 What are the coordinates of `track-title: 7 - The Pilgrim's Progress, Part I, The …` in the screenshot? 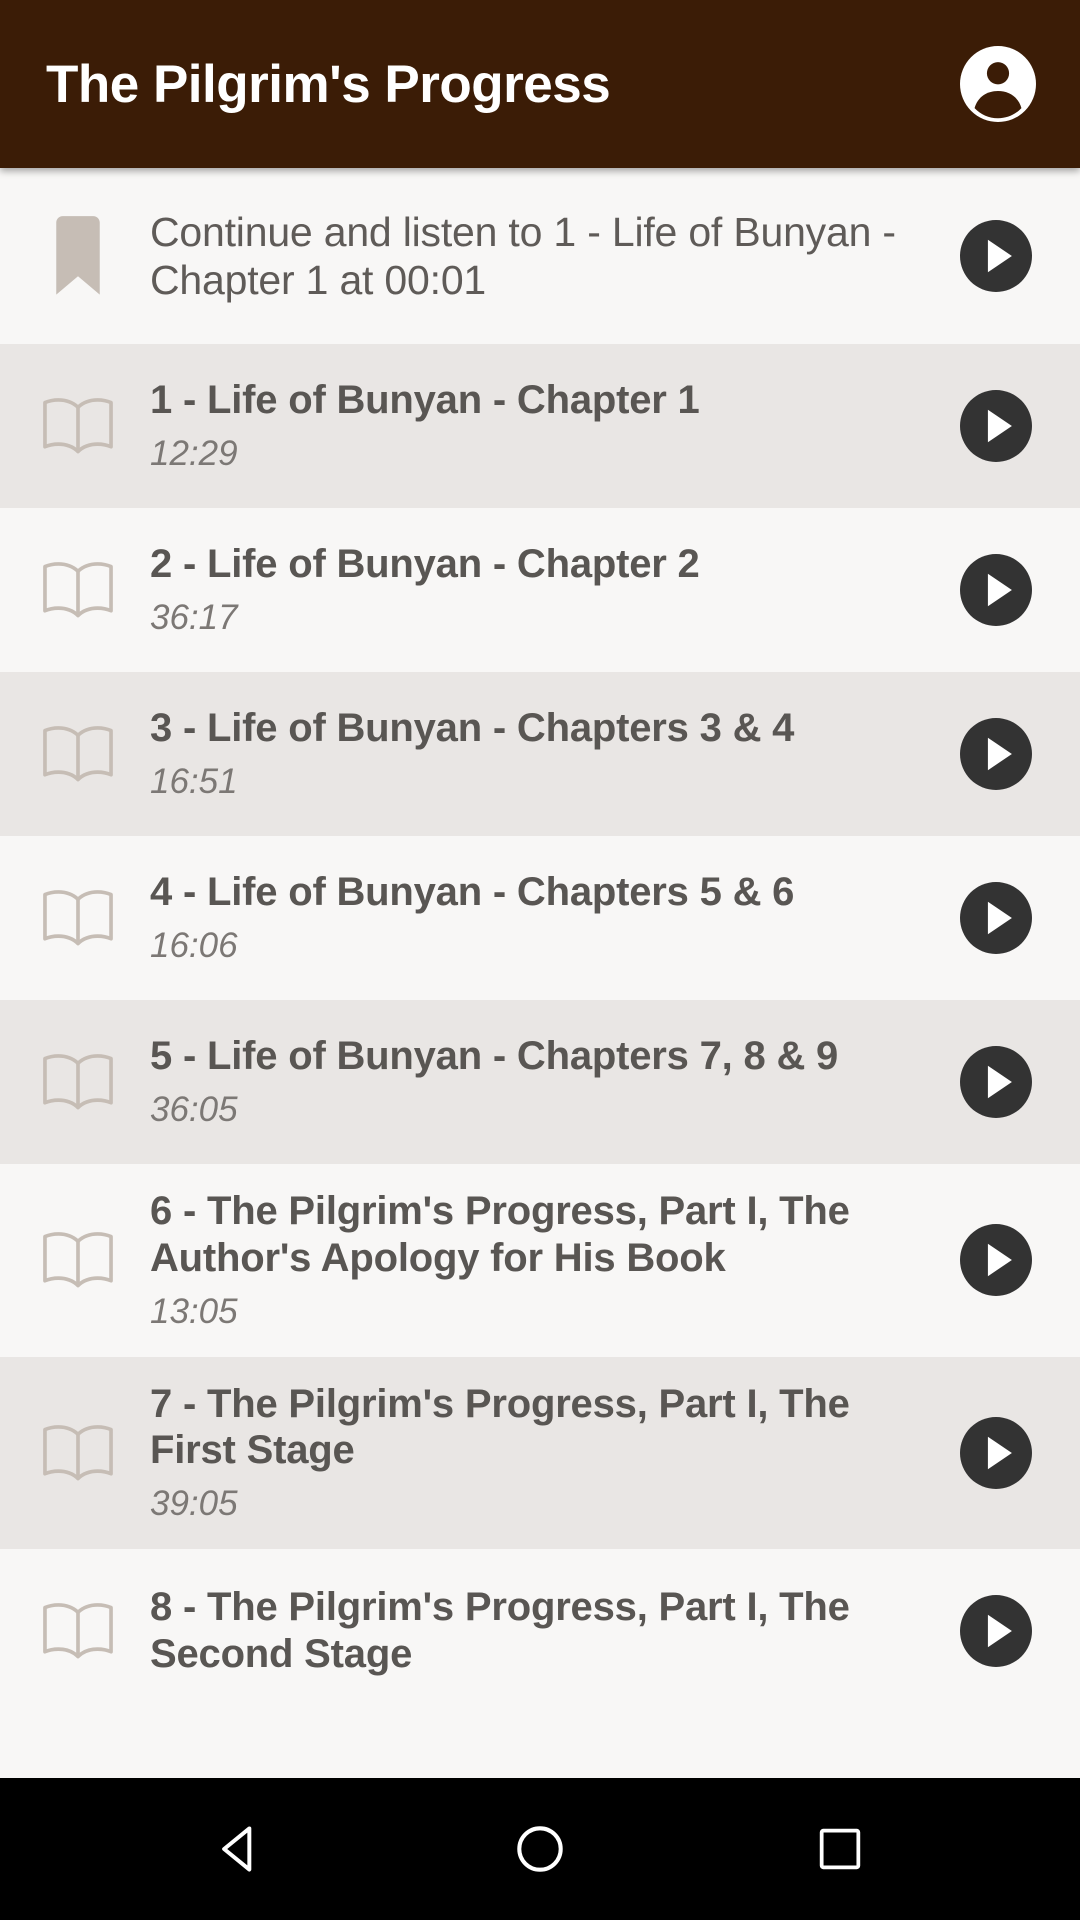 It's located at (500, 1427).